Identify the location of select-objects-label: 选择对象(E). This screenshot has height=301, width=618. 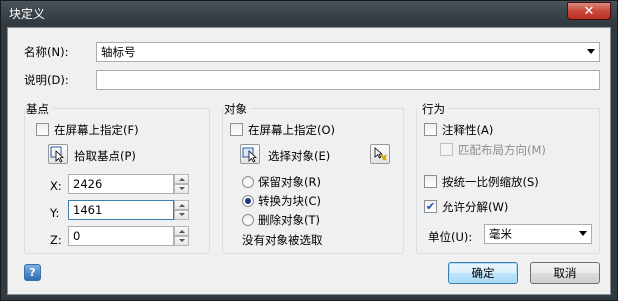
(299, 156).